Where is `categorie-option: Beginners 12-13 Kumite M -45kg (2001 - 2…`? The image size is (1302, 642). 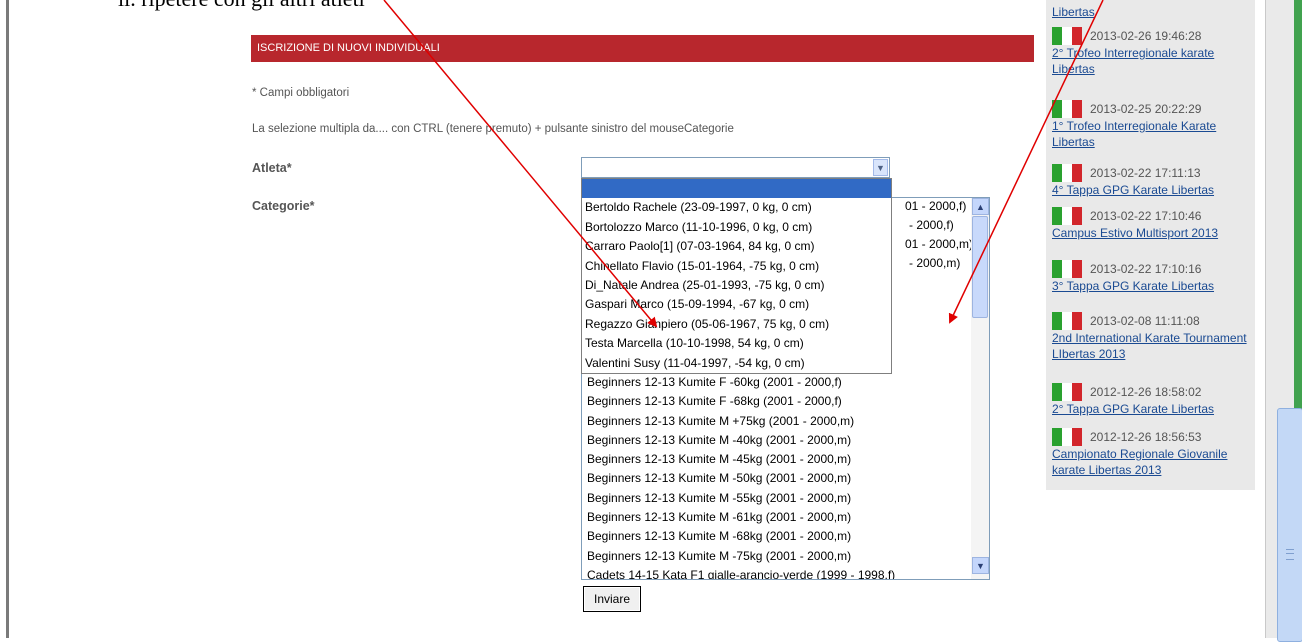
categorie-option: Beginners 12-13 Kumite M -45kg (2001 - 2… is located at coordinates (785, 459).